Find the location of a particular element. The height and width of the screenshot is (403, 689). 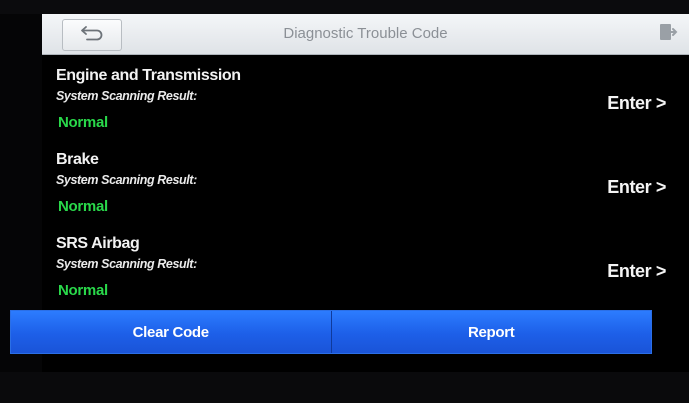

report-button: Report is located at coordinates (490, 332).